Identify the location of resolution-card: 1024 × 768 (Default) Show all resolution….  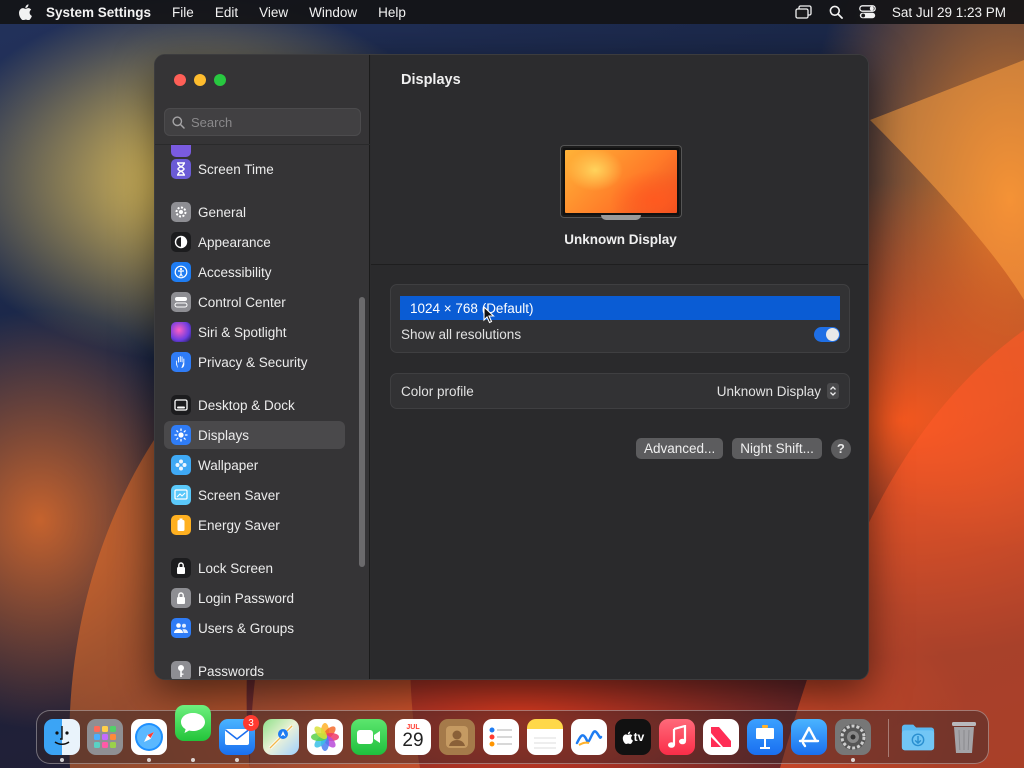
(620, 318).